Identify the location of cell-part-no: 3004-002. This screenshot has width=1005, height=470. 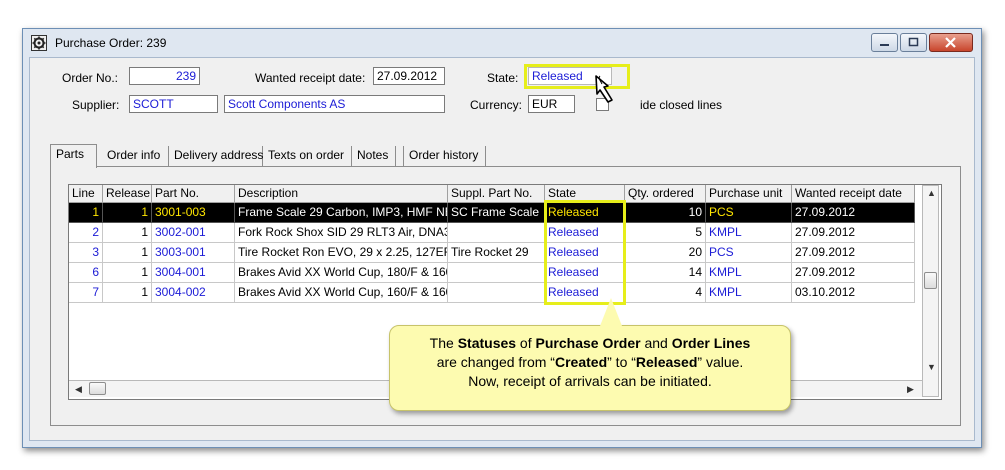
(193, 293).